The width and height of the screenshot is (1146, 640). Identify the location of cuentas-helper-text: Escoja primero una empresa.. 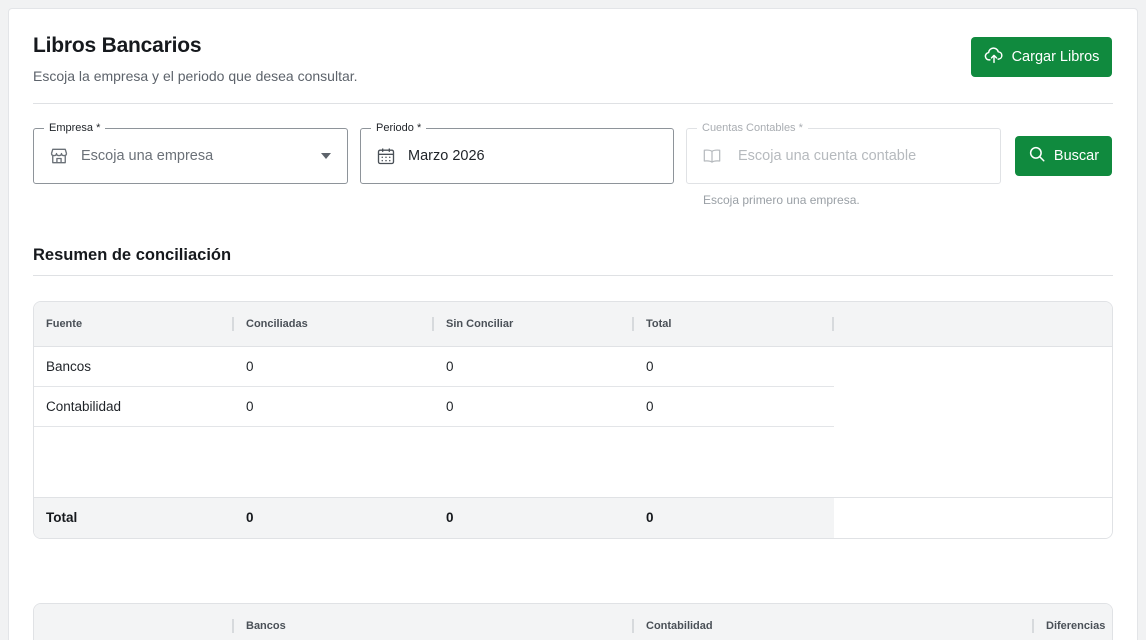
(781, 200).